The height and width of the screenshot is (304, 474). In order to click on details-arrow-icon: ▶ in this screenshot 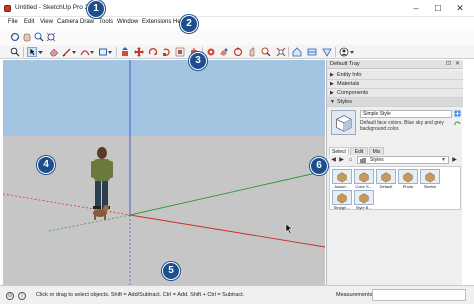, I will do `click(454, 160)`.